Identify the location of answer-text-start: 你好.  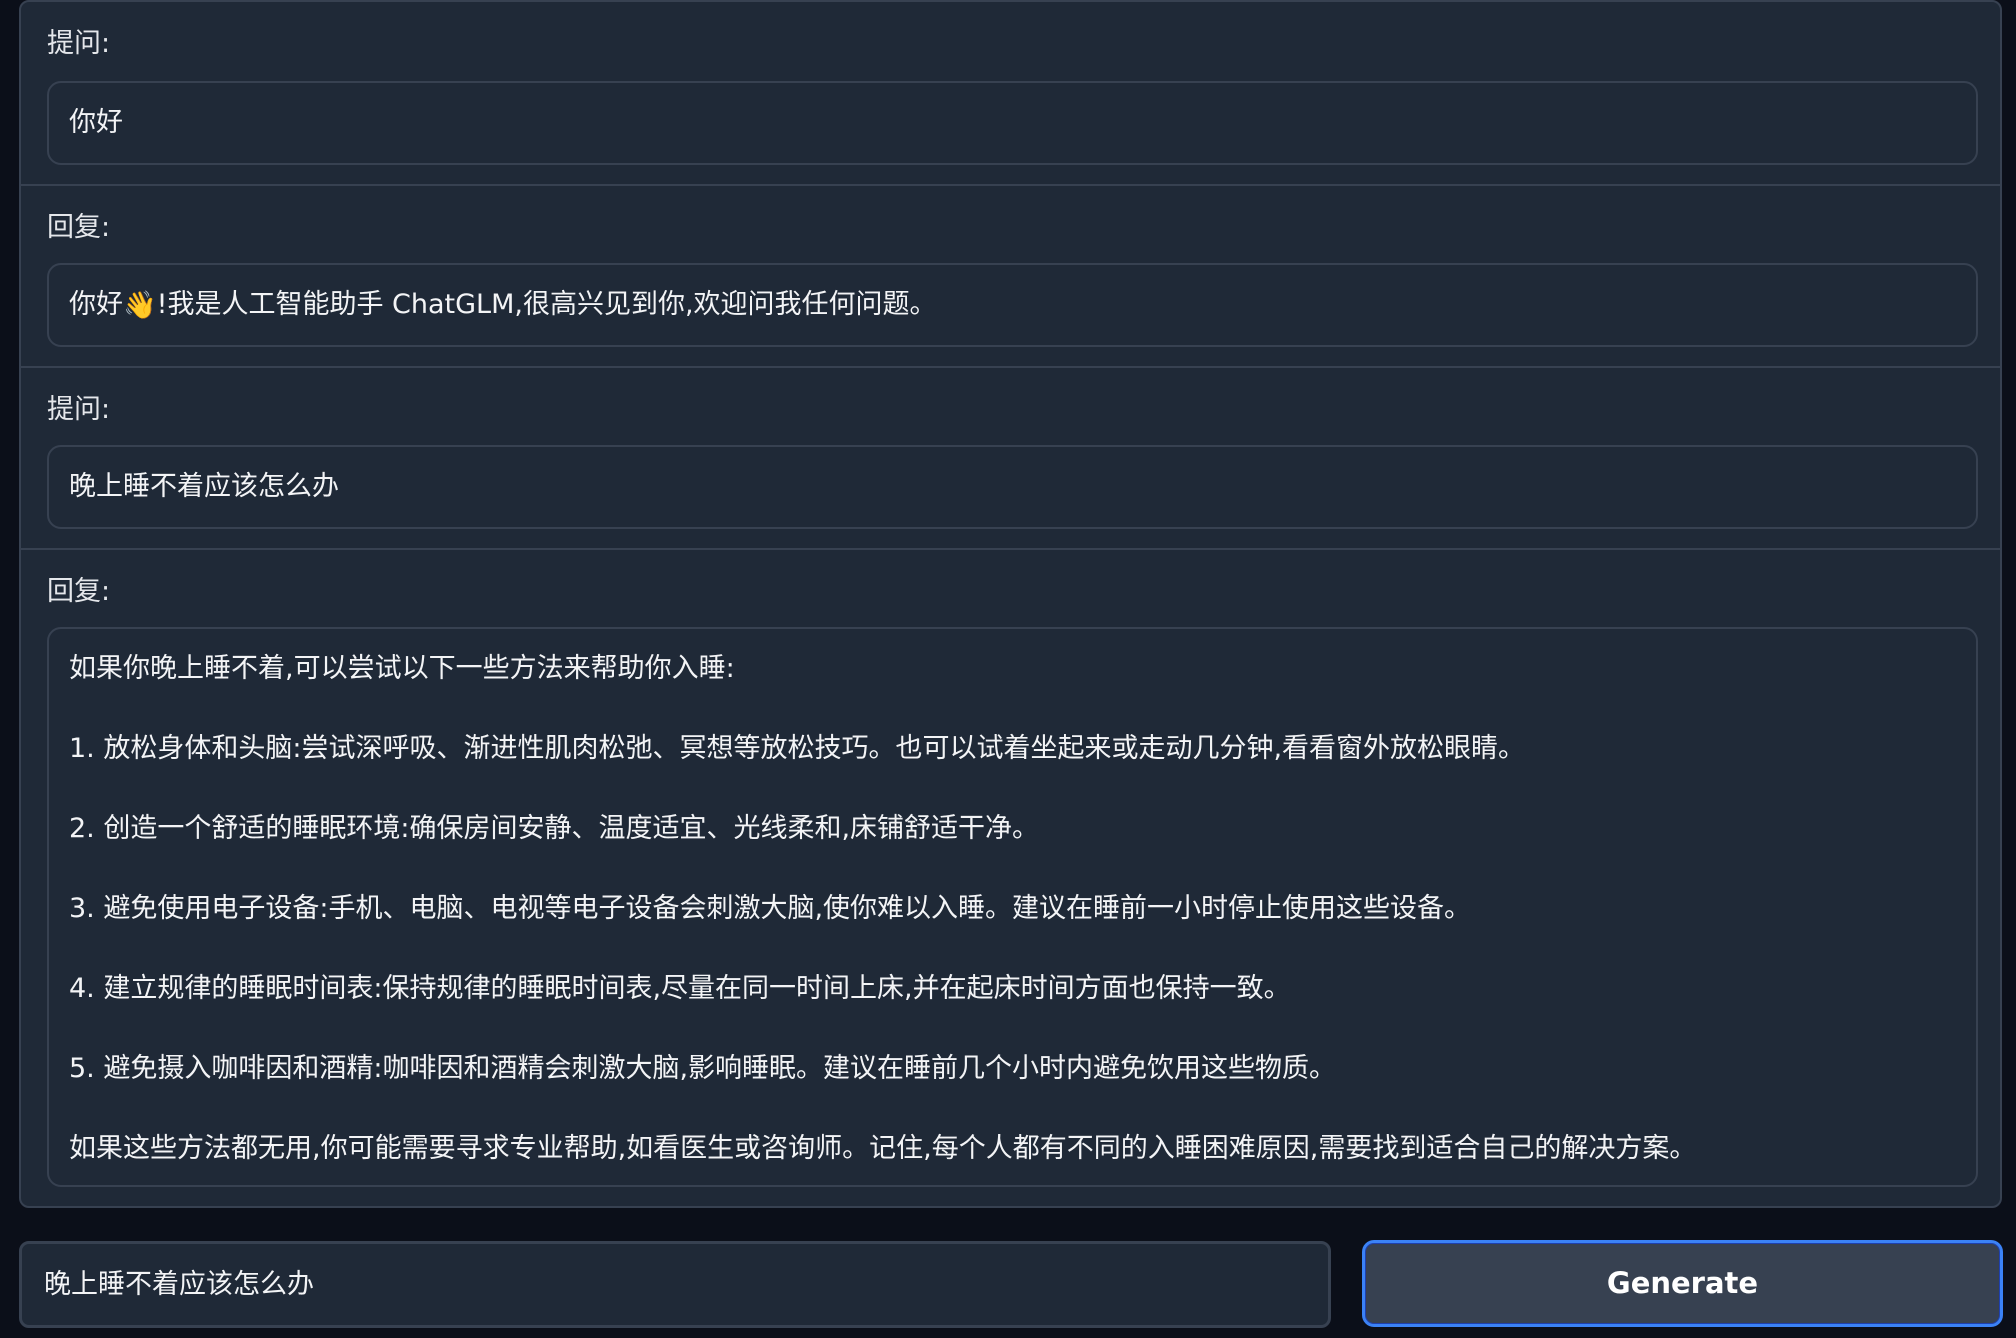
(96, 304).